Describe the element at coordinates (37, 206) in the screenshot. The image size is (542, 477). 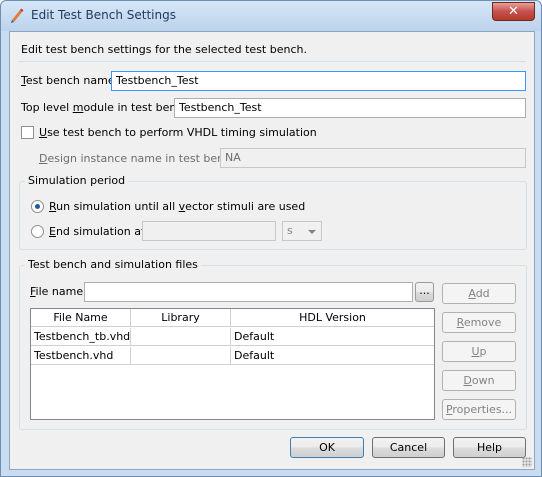
I see `run-all-vectors-radio` at that location.